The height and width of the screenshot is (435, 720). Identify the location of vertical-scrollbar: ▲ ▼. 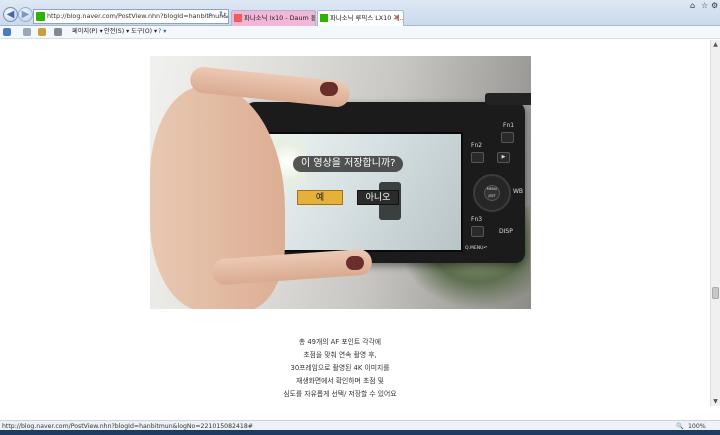
(715, 223).